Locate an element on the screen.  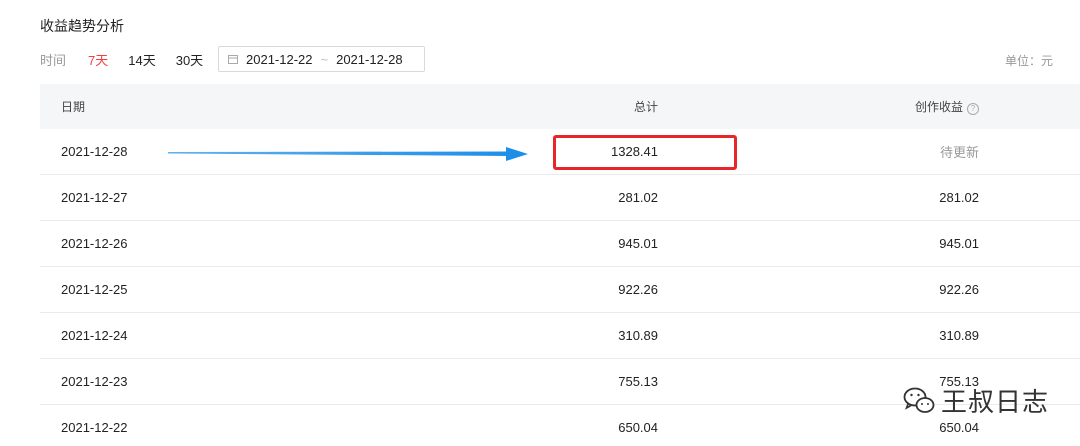
row-date: 2021-12-26 is located at coordinates (94, 243).